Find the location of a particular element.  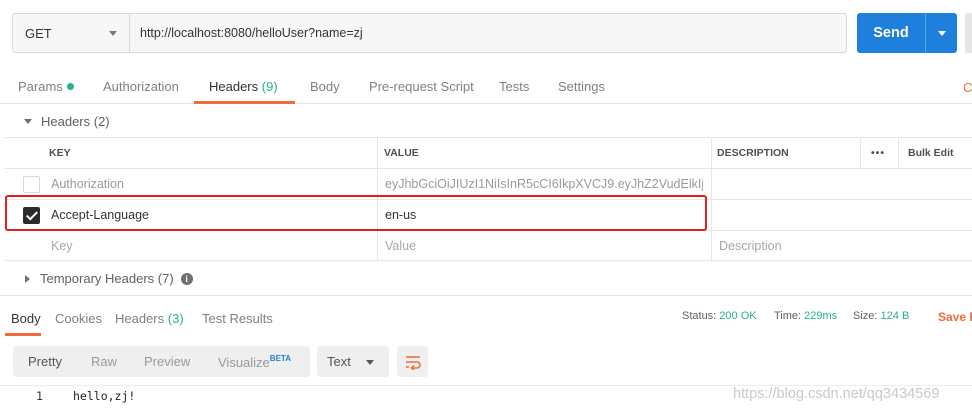

tab-label: Settings is located at coordinates (581, 86).